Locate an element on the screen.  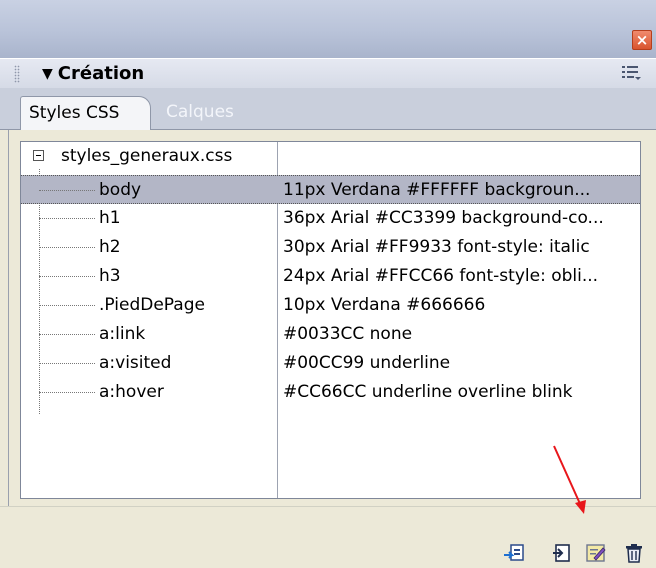
css-rule-selector: body is located at coordinates (120, 190).